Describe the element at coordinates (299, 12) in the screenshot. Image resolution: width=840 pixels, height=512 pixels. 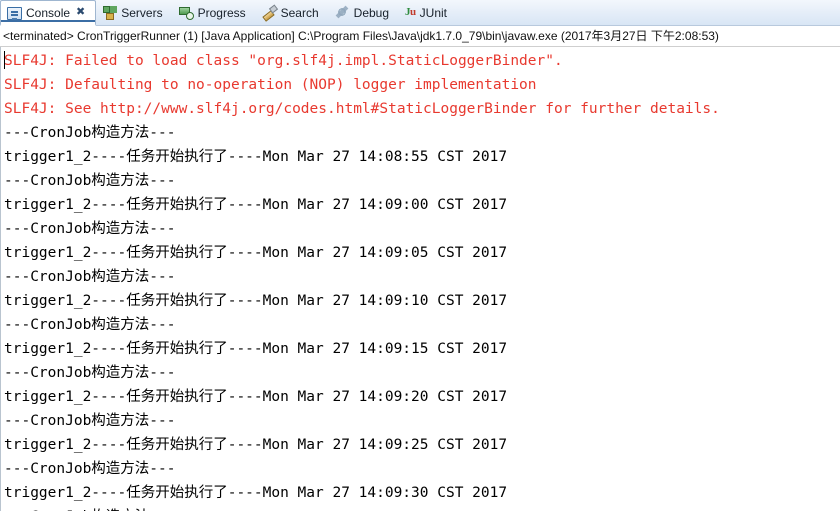
I see `tab-label: Search` at that location.